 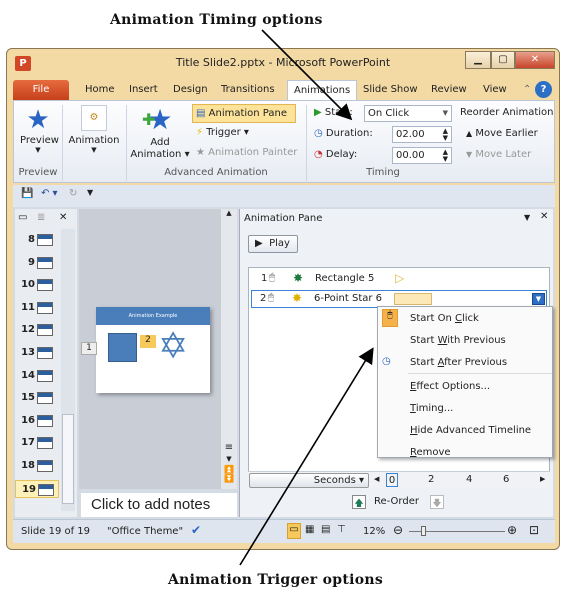 What do you see at coordinates (542, 479) in the screenshot?
I see `scroll-right-icon: ▶` at bounding box center [542, 479].